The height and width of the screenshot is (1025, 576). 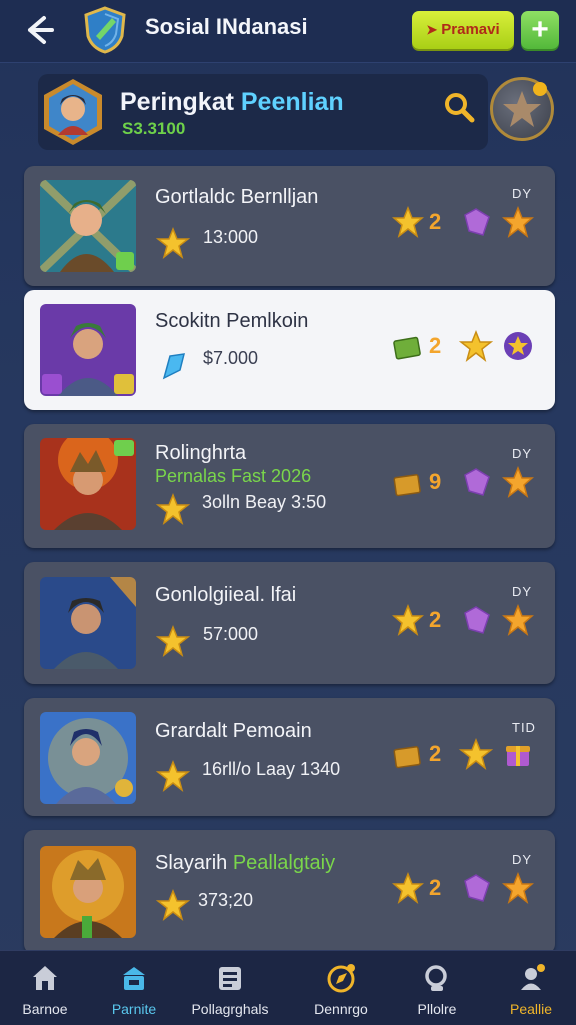 I want to click on rank-badge, so click(x=522, y=109).